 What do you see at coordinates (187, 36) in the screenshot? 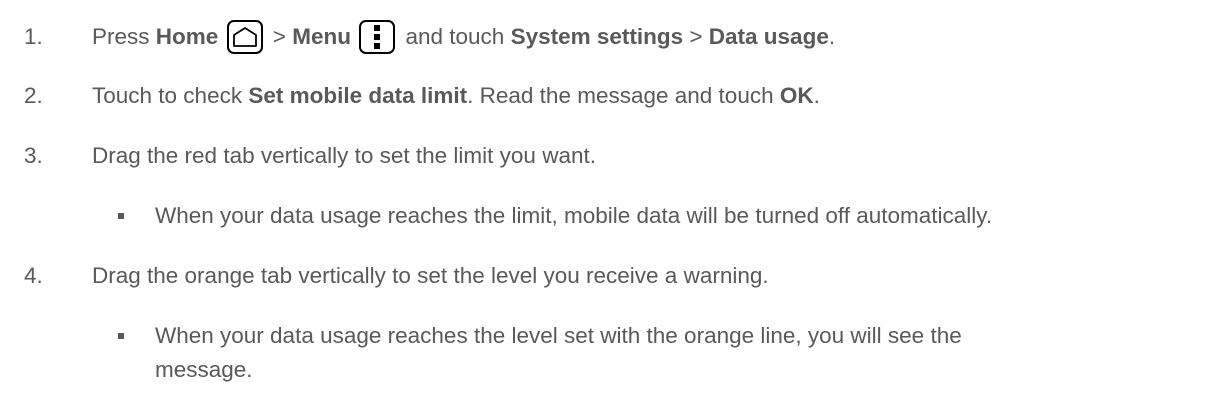
I see `home-label: Home` at bounding box center [187, 36].